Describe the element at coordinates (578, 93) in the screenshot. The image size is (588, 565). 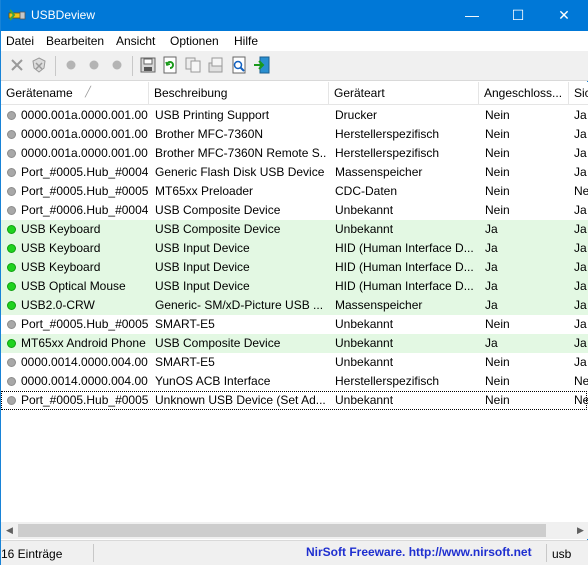
I see `column-sicher: Sic` at that location.